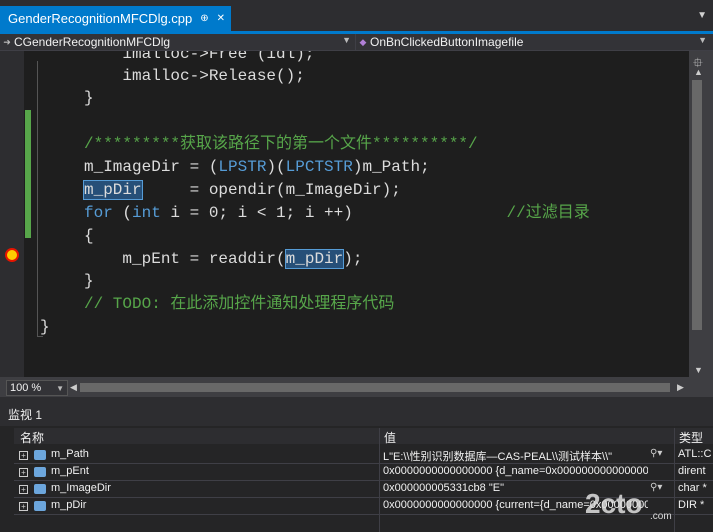  Describe the element at coordinates (32, 437) in the screenshot. I see `column-header-name: 名称` at that location.